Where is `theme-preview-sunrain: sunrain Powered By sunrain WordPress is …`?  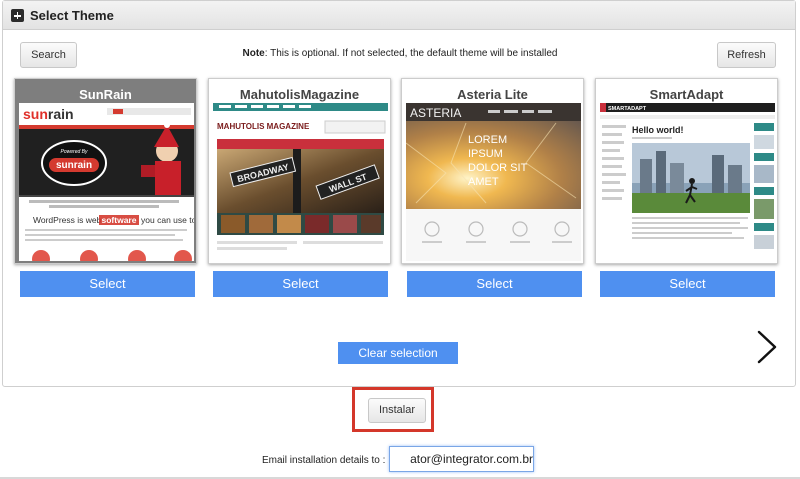 theme-preview-sunrain: sunrain Powered By sunrain WordPress is … is located at coordinates (106, 182).